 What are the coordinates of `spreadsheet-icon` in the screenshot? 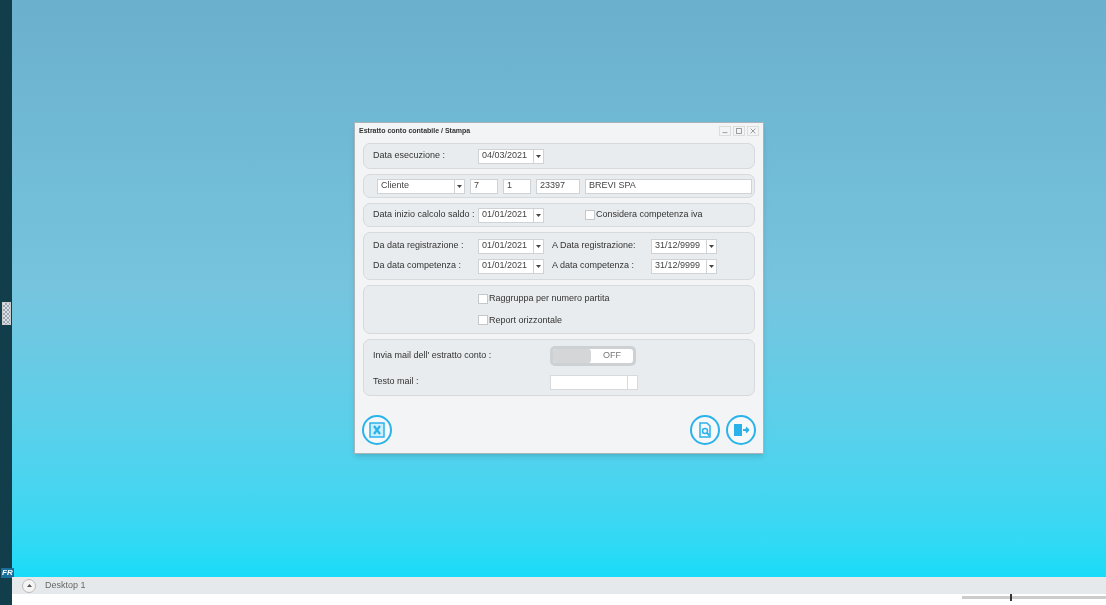 It's located at (377, 430).